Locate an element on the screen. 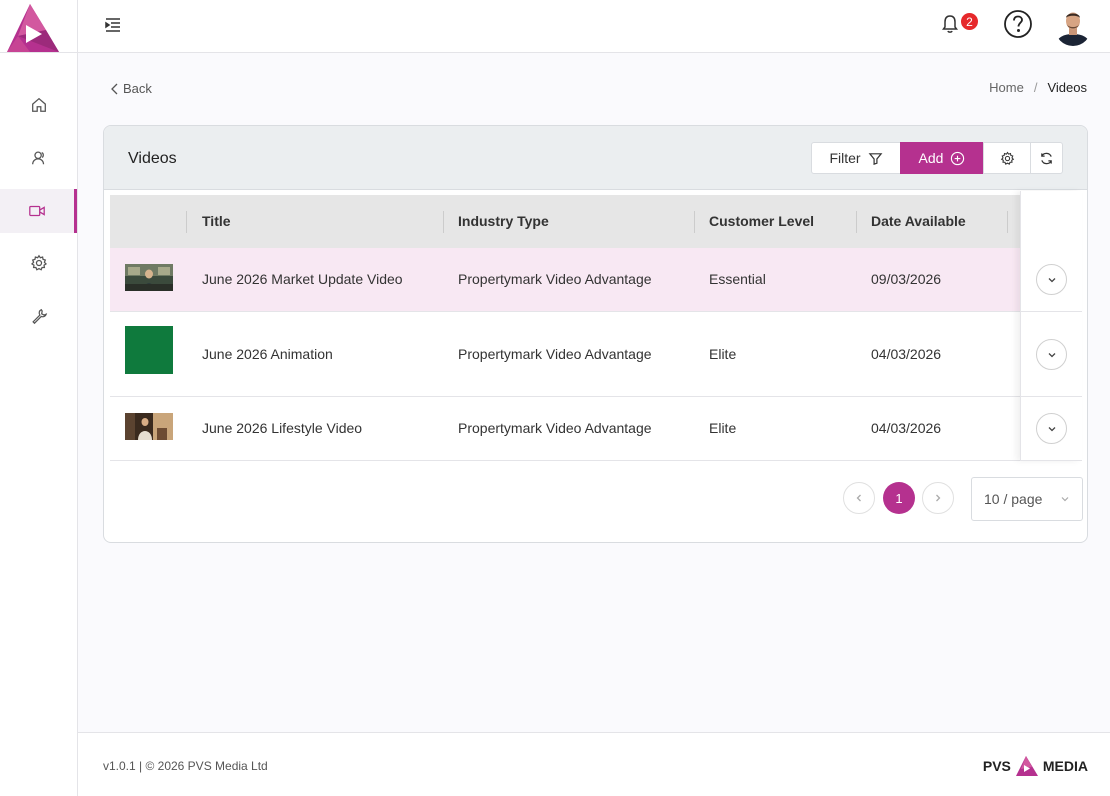 This screenshot has height=796, width=1110. users-icon is located at coordinates (37, 158).